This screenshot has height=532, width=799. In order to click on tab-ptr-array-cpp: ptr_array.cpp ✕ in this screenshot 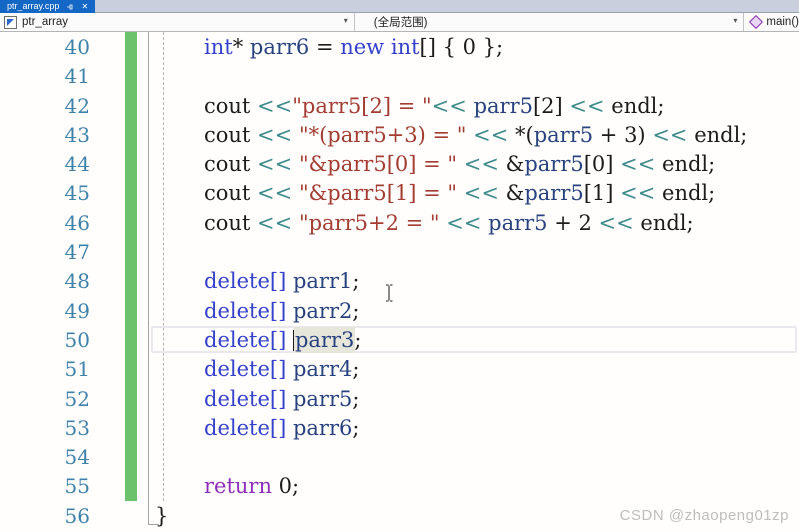, I will do `click(48, 6)`.